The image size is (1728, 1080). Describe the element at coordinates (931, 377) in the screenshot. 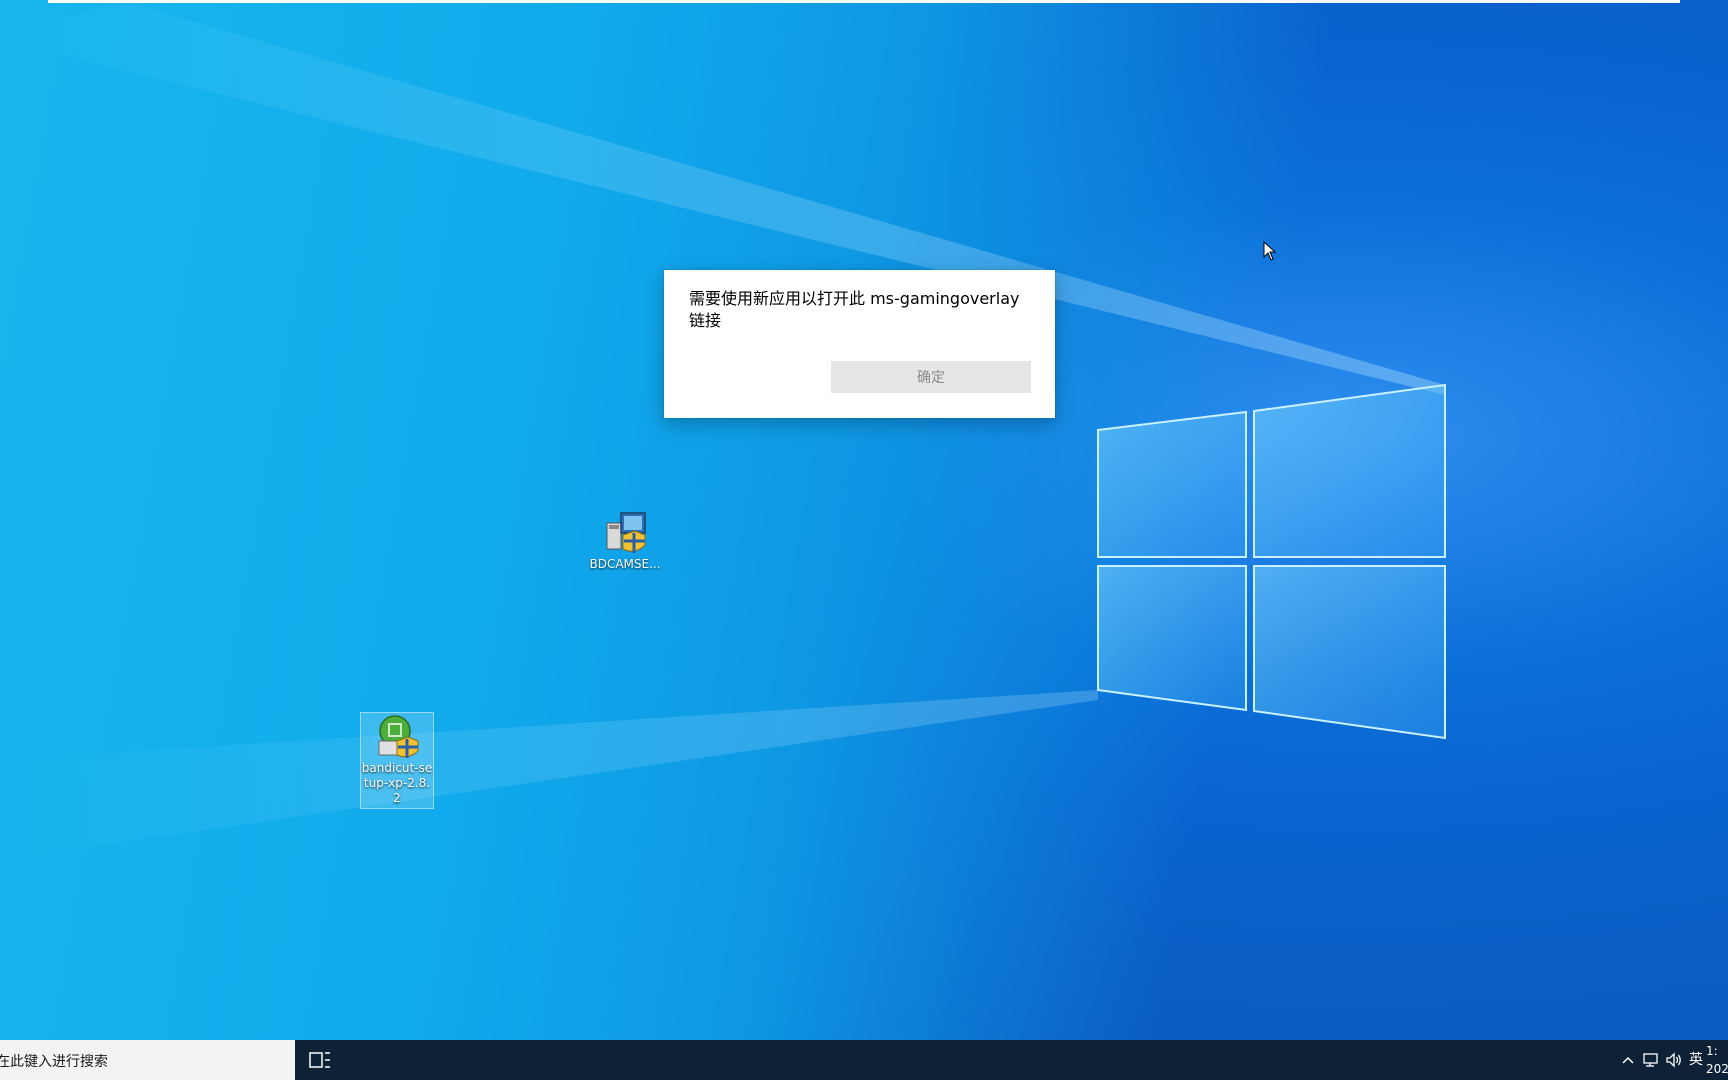

I see `ok-button: 确定` at that location.